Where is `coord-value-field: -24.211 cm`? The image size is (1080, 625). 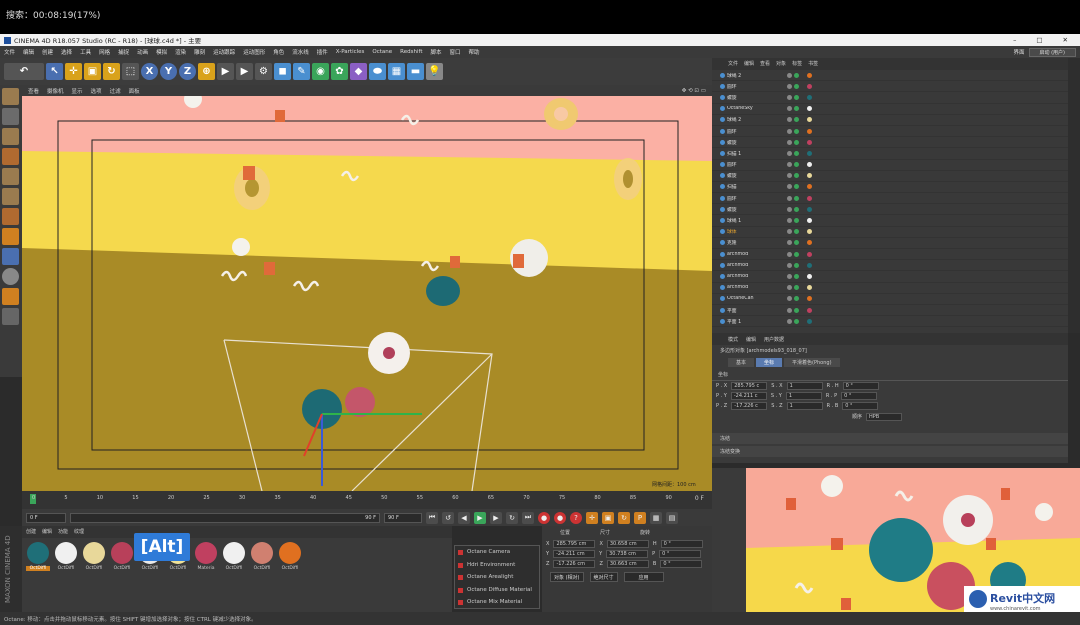 coord-value-field: -24.211 cm is located at coordinates (574, 554).